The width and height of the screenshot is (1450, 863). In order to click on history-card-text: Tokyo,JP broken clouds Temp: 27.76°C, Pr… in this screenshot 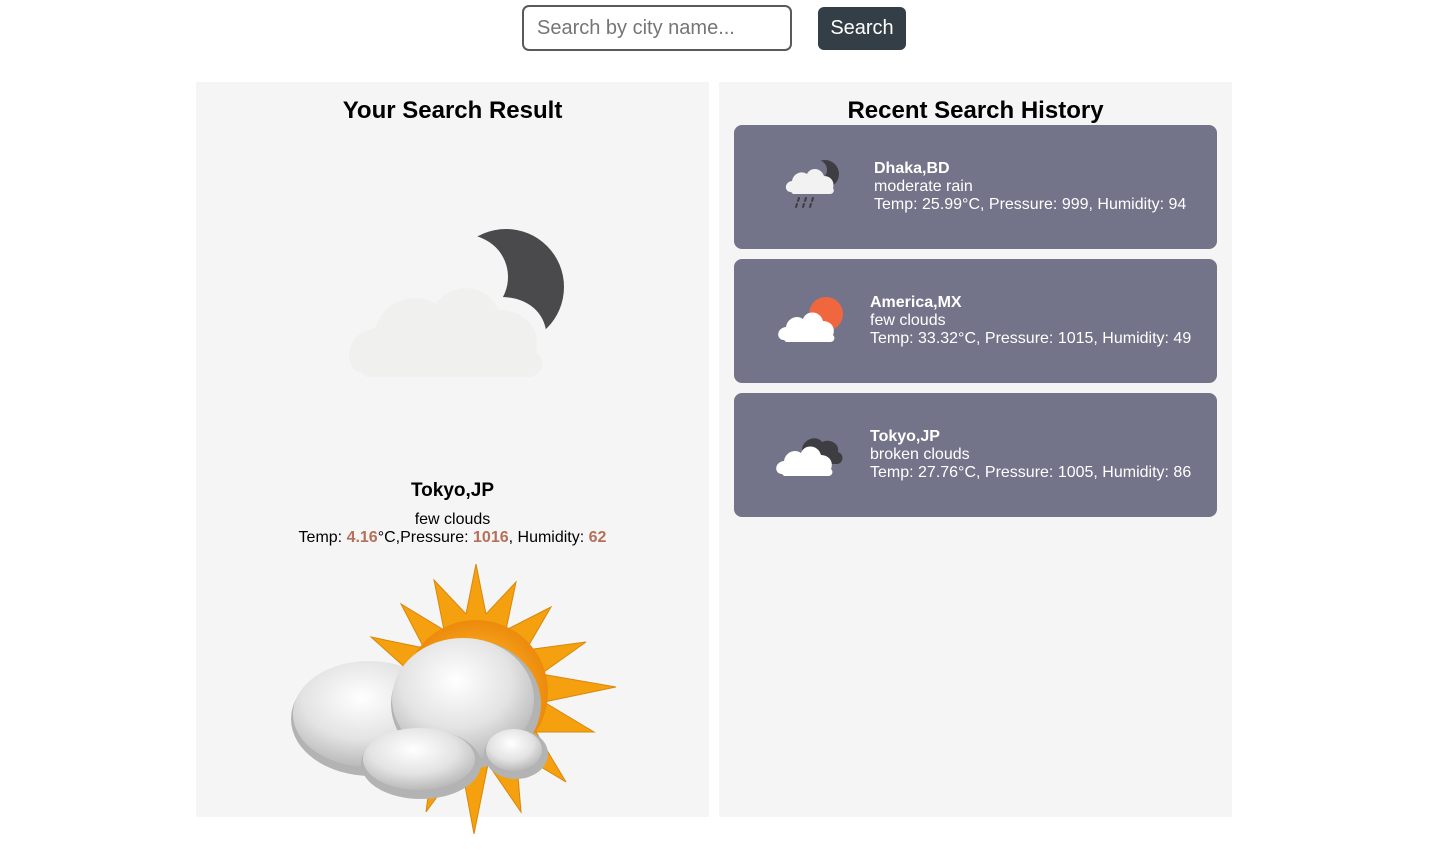, I will do `click(1030, 455)`.